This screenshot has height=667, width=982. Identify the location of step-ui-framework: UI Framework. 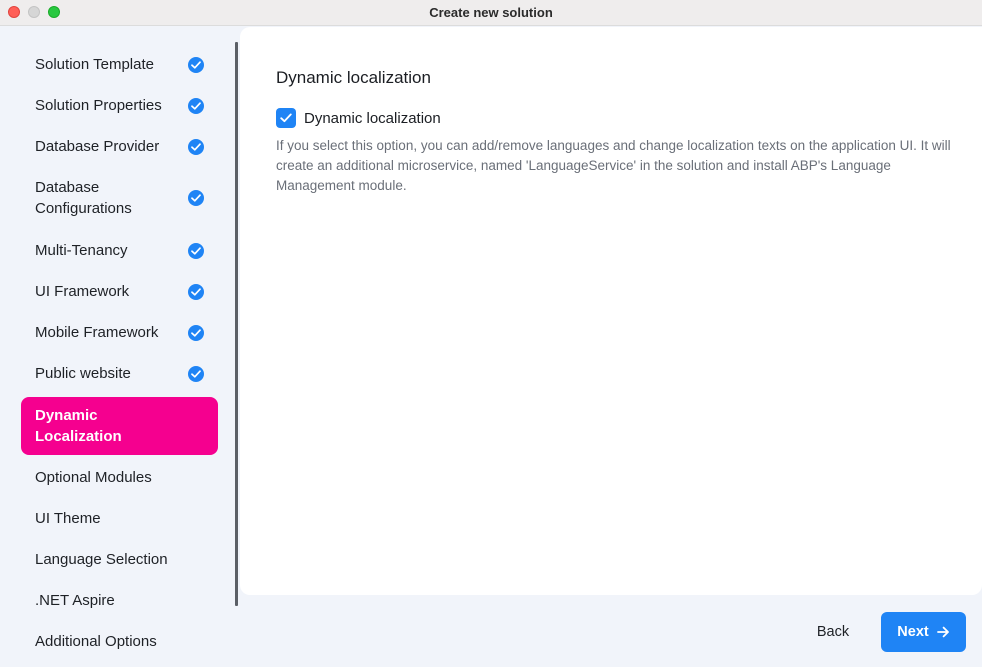
(119, 291).